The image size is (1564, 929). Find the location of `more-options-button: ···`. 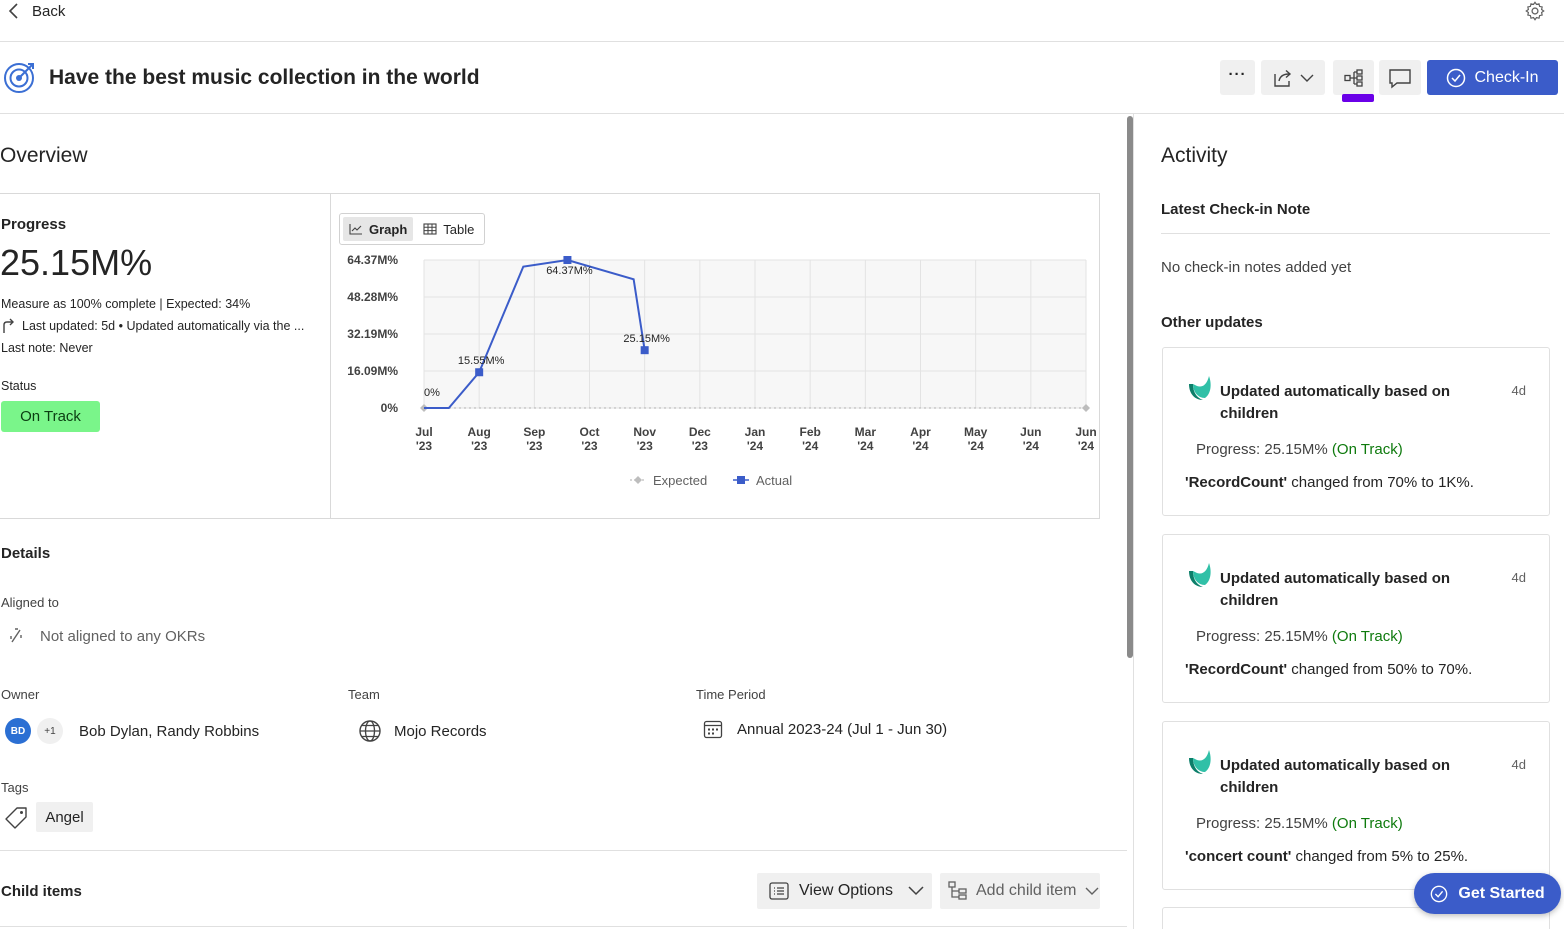

more-options-button: ··· is located at coordinates (1237, 77).